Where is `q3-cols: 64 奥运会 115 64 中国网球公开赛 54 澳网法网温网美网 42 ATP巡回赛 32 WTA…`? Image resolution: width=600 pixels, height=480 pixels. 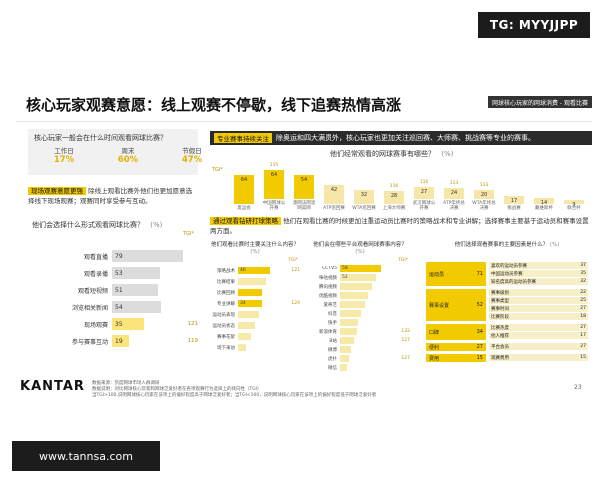
q3-cols: 64 奥运会 115 64 中国网球公开赛 54 澳网法网温网美网 42 ATP巡回赛 32 WTA… is located at coordinates (409, 187).